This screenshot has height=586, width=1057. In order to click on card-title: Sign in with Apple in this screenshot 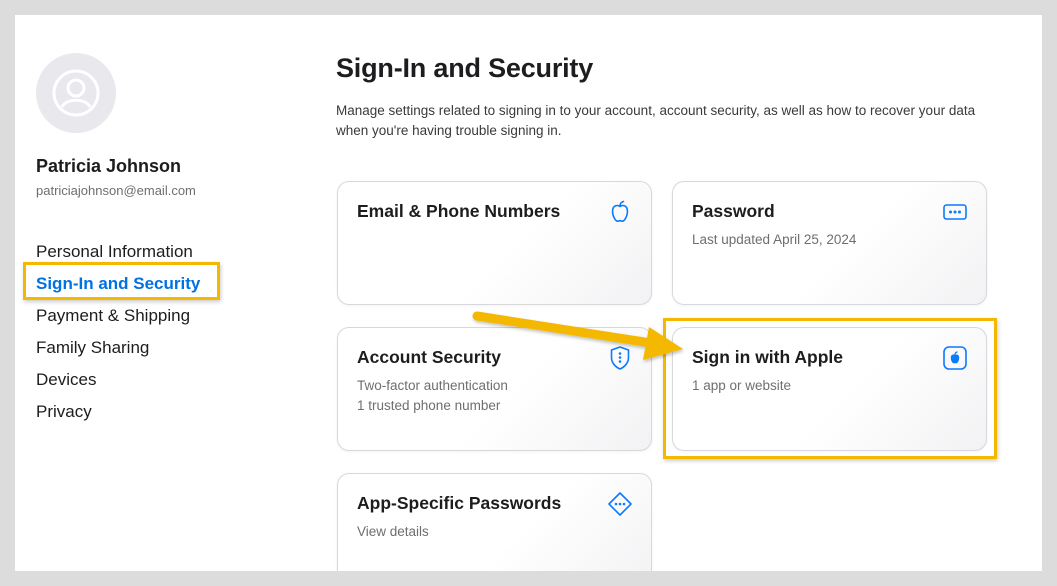, I will do `click(768, 357)`.